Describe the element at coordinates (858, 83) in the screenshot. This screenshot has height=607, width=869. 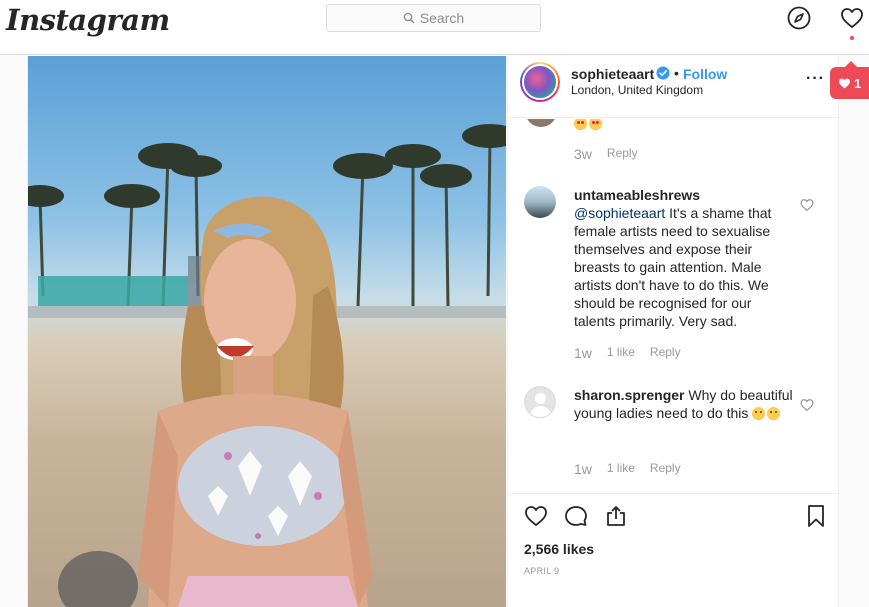
I see `activity-count: 1` at that location.